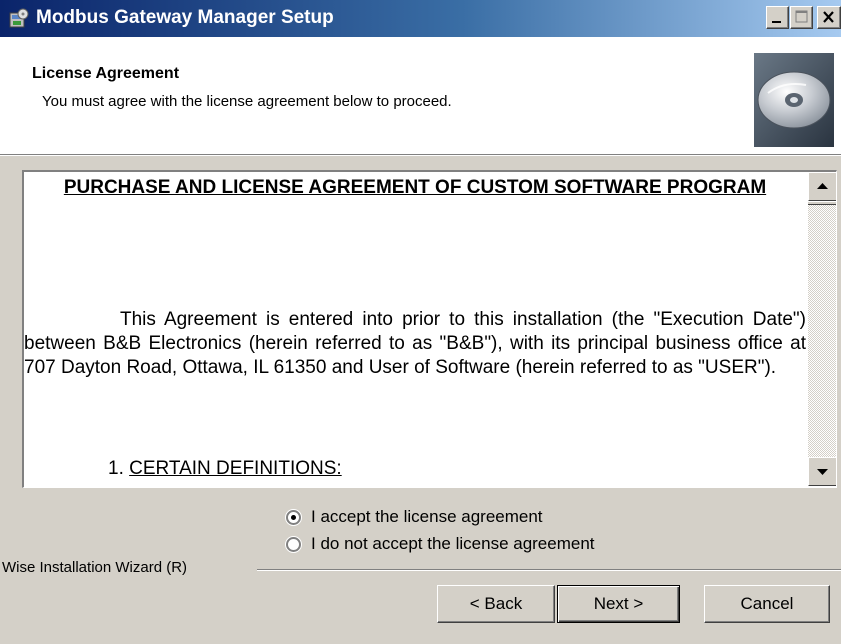 The height and width of the screenshot is (644, 841). Describe the element at coordinates (777, 17) in the screenshot. I see `minimize-button` at that location.